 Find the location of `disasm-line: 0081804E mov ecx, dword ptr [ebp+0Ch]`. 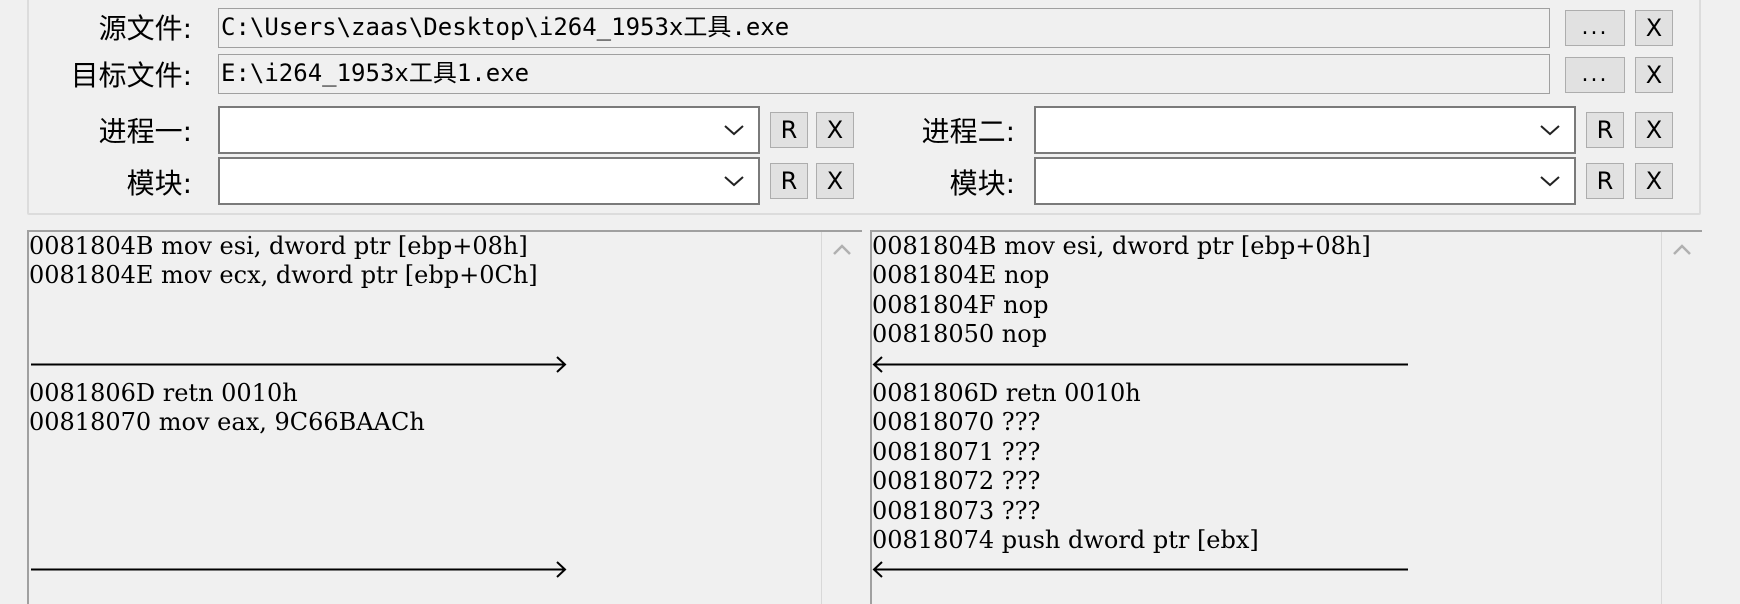

disasm-line: 0081804E mov ecx, dword ptr [ebp+0Ch] is located at coordinates (283, 275).